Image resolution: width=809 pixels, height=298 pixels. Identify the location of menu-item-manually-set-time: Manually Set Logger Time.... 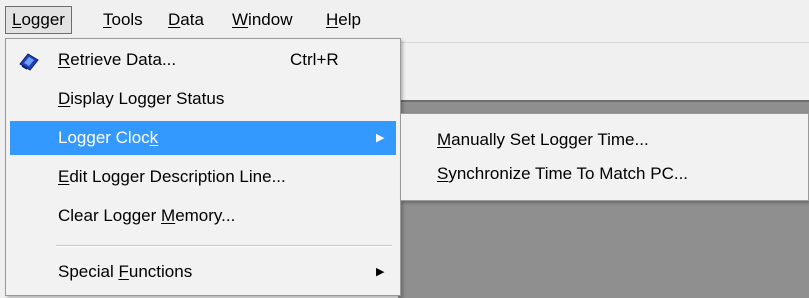
(605, 140).